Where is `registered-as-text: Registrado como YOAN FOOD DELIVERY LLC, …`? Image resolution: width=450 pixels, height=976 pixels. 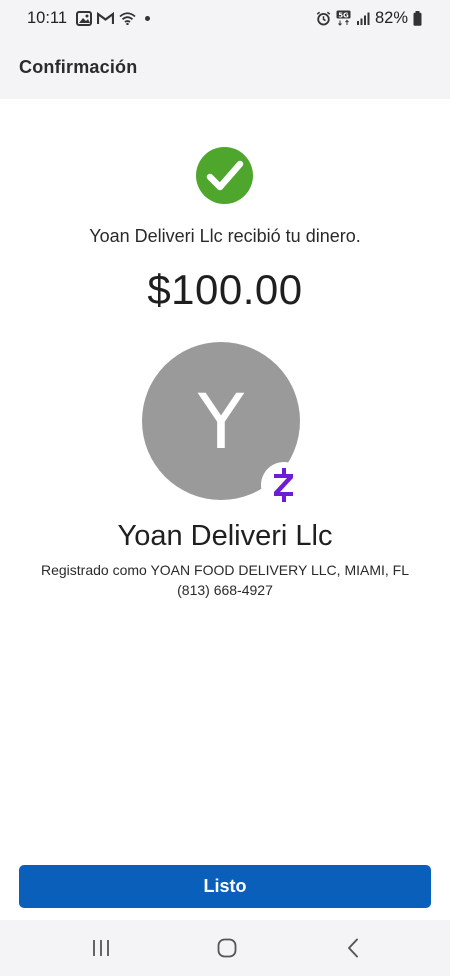 registered-as-text: Registrado como YOAN FOOD DELIVERY LLC, … is located at coordinates (224, 570).